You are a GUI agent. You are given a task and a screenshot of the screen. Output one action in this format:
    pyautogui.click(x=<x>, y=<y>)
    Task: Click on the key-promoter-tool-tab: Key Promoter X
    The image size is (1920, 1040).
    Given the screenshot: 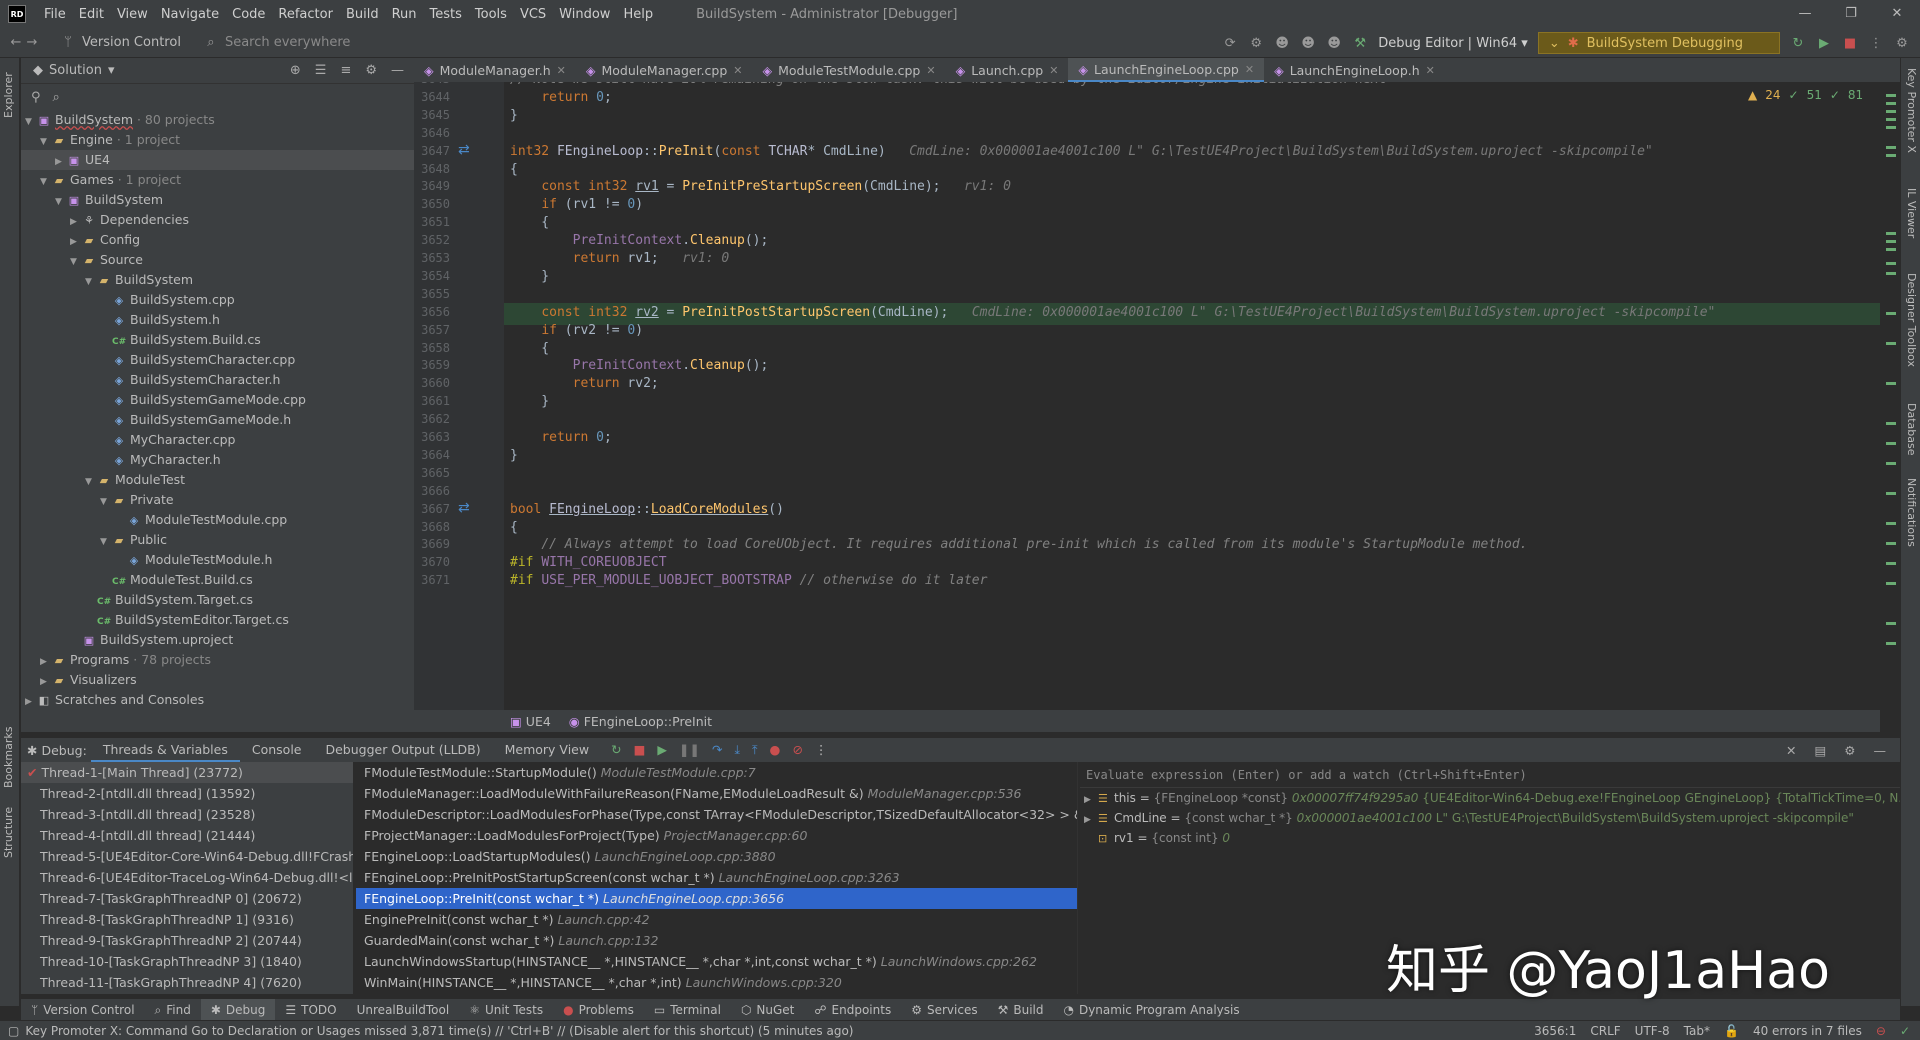 What is the action you would take?
    pyautogui.click(x=1911, y=110)
    